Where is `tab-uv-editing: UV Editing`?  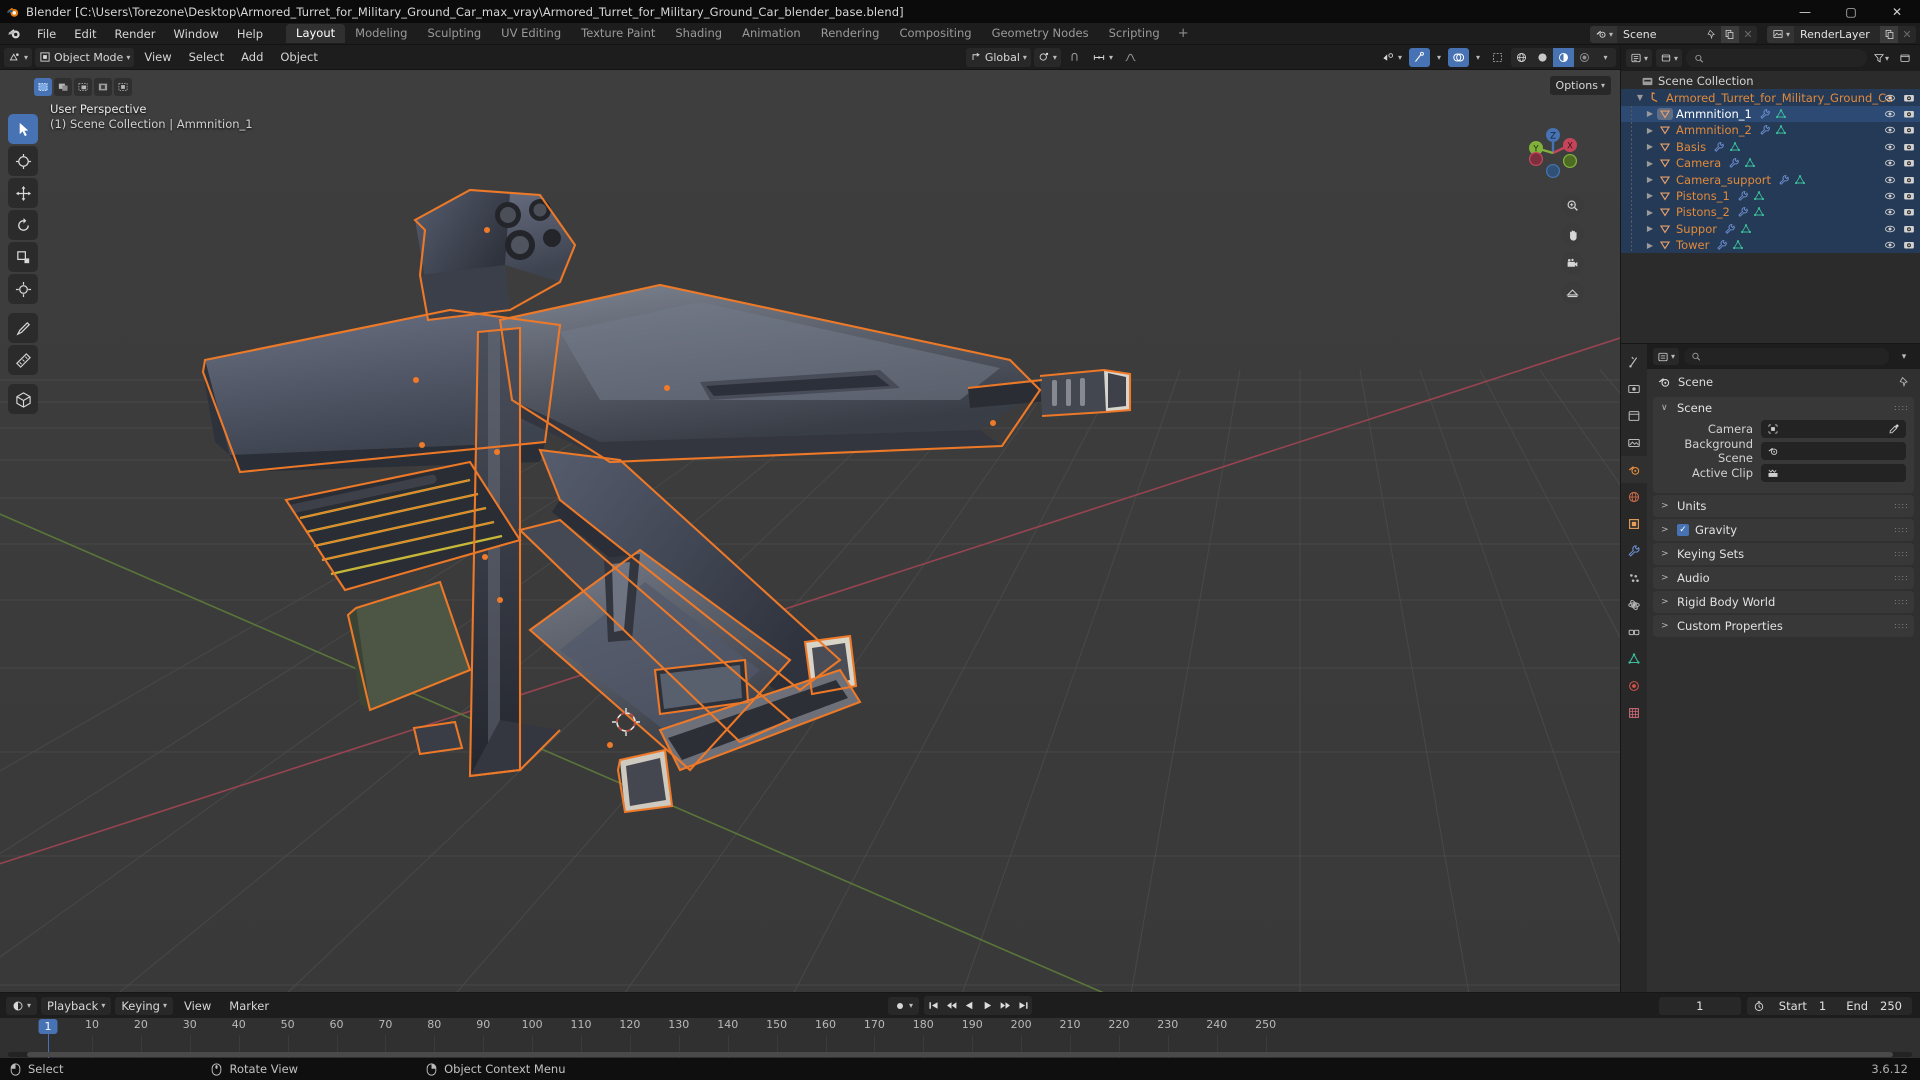 tab-uv-editing: UV Editing is located at coordinates (531, 33).